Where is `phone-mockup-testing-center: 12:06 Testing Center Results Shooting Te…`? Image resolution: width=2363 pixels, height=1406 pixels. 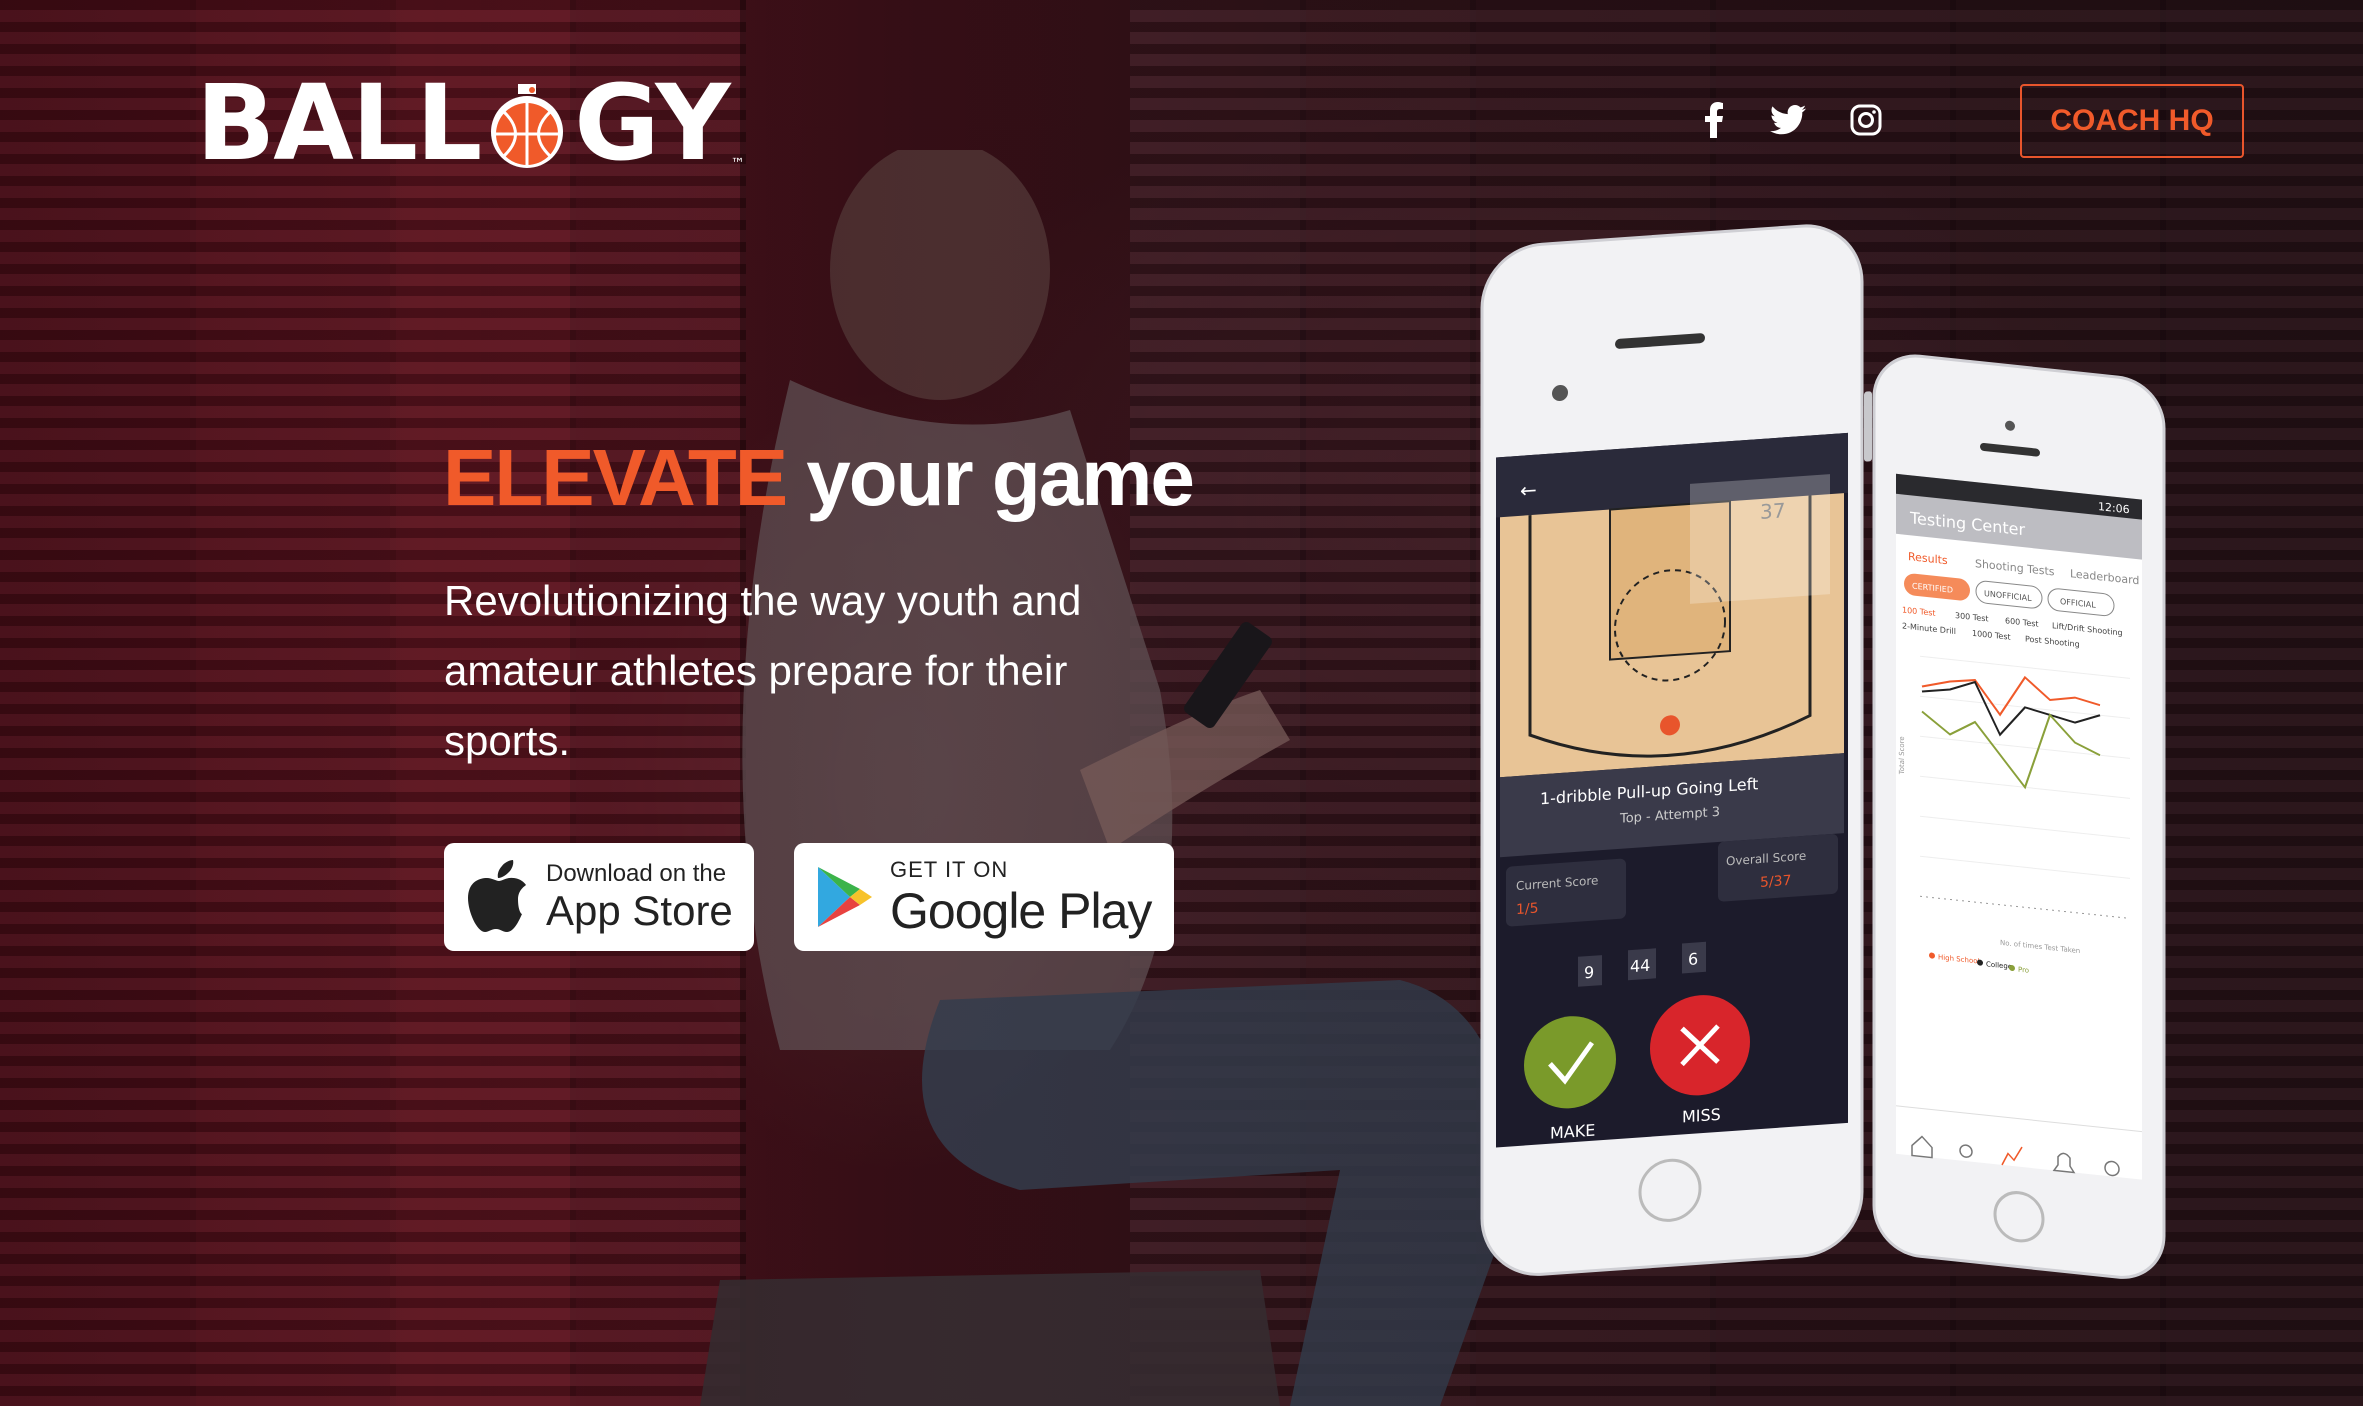 phone-mockup-testing-center: 12:06 Testing Center Results Shooting Te… is located at coordinates (2019, 816).